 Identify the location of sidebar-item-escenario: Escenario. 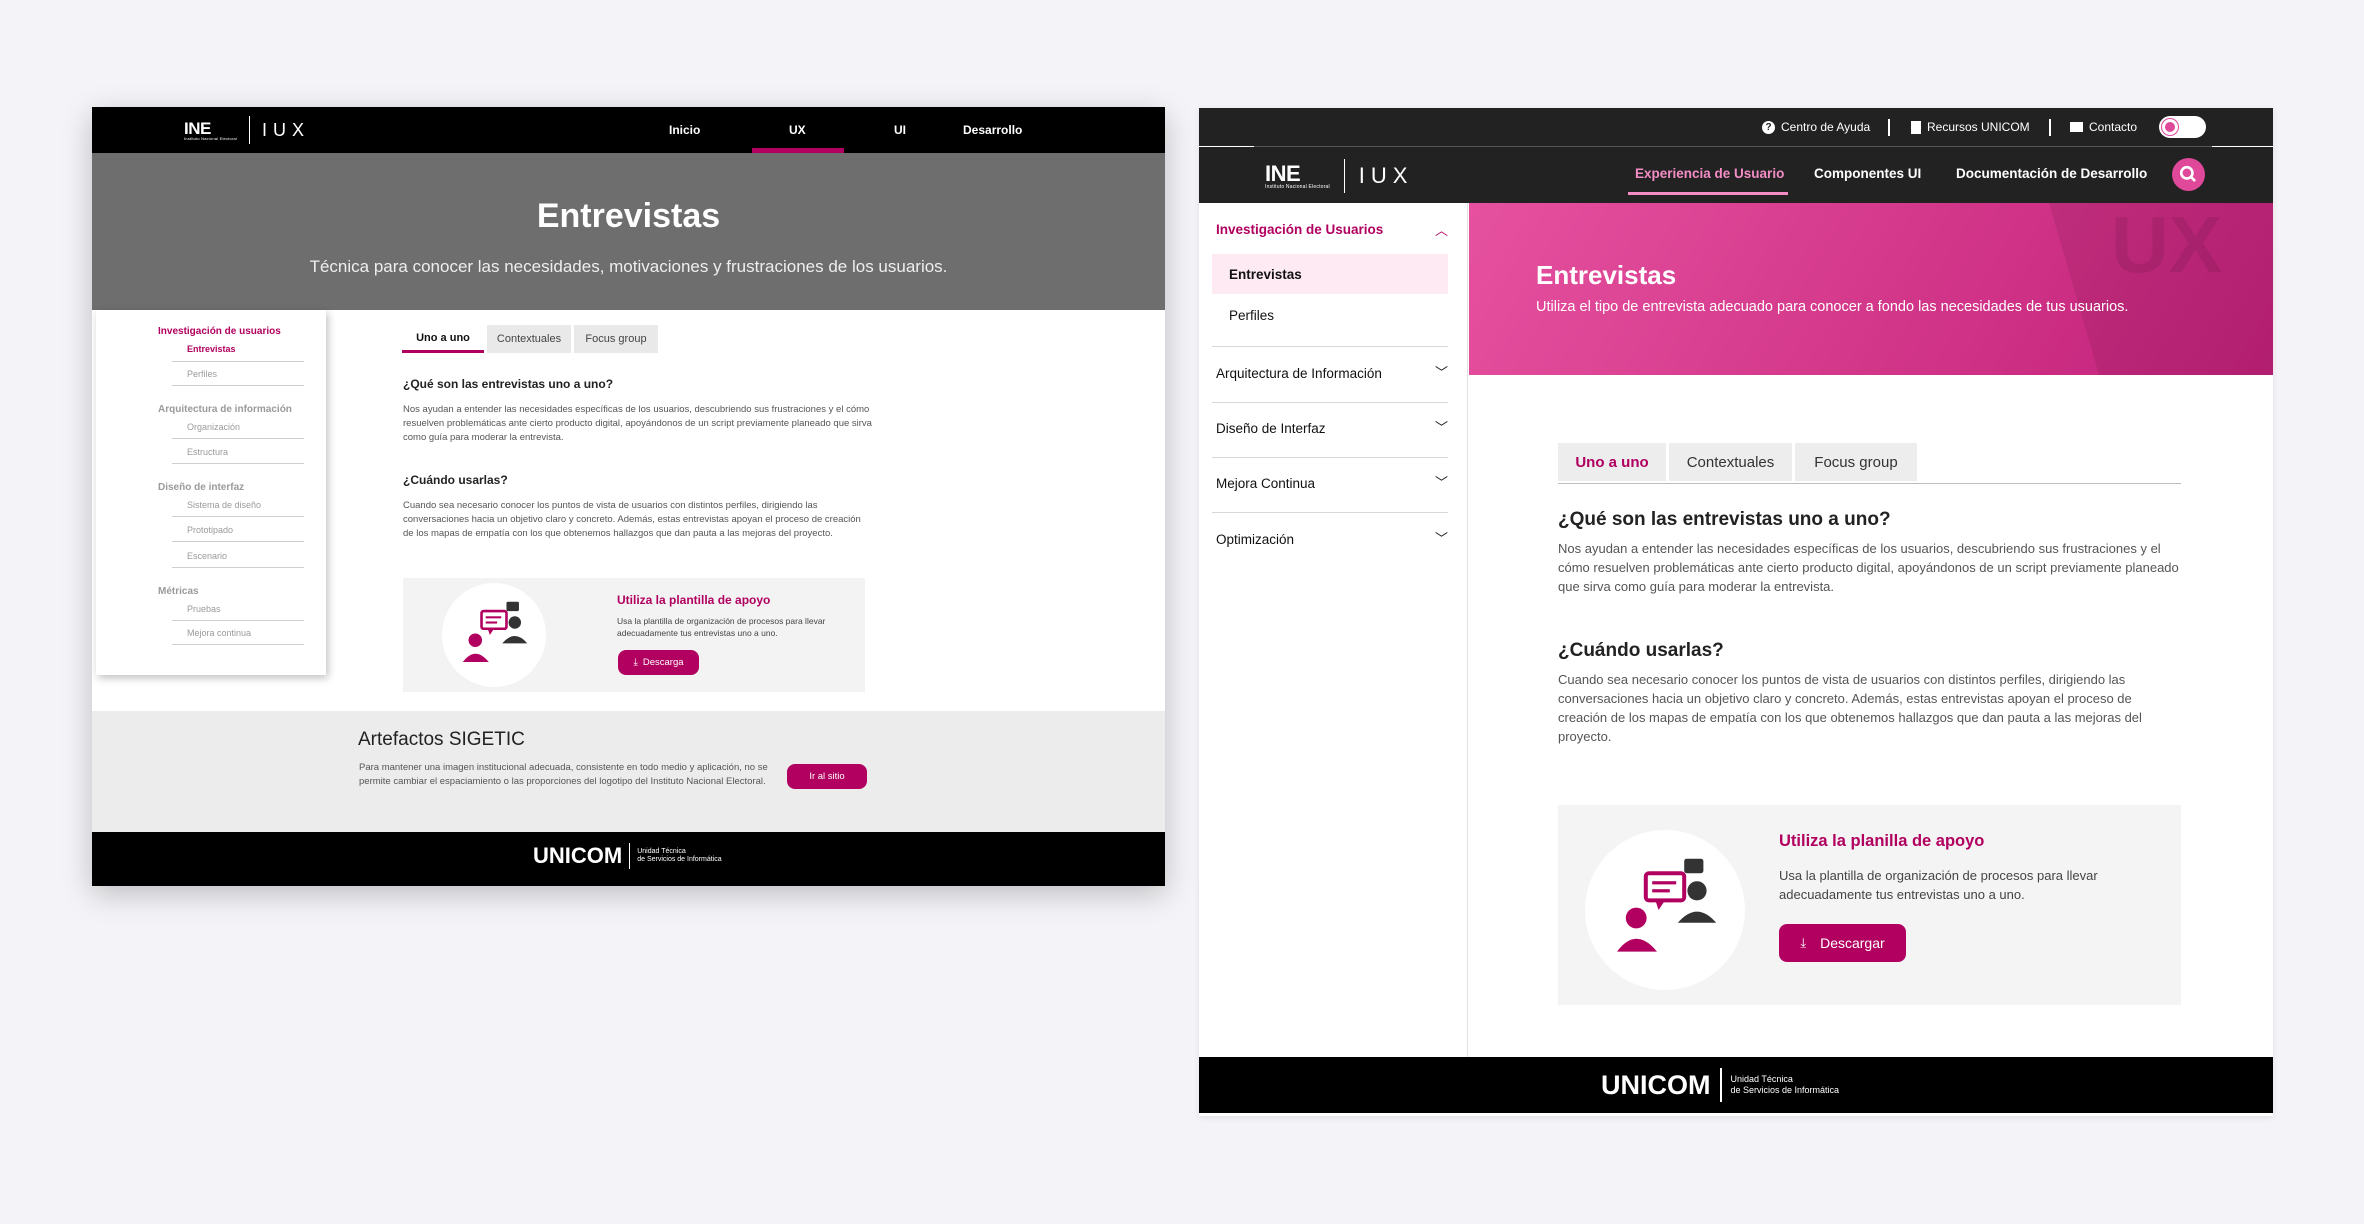
(207, 556).